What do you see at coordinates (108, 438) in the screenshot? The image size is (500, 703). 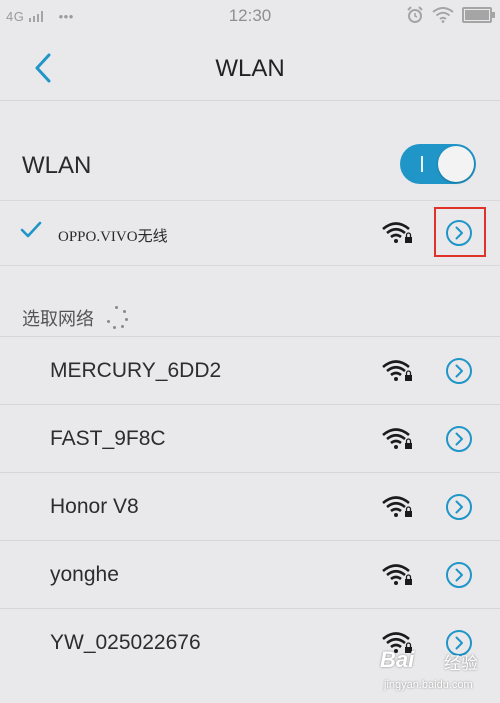 I see `network-name: FAST_9F8C` at bounding box center [108, 438].